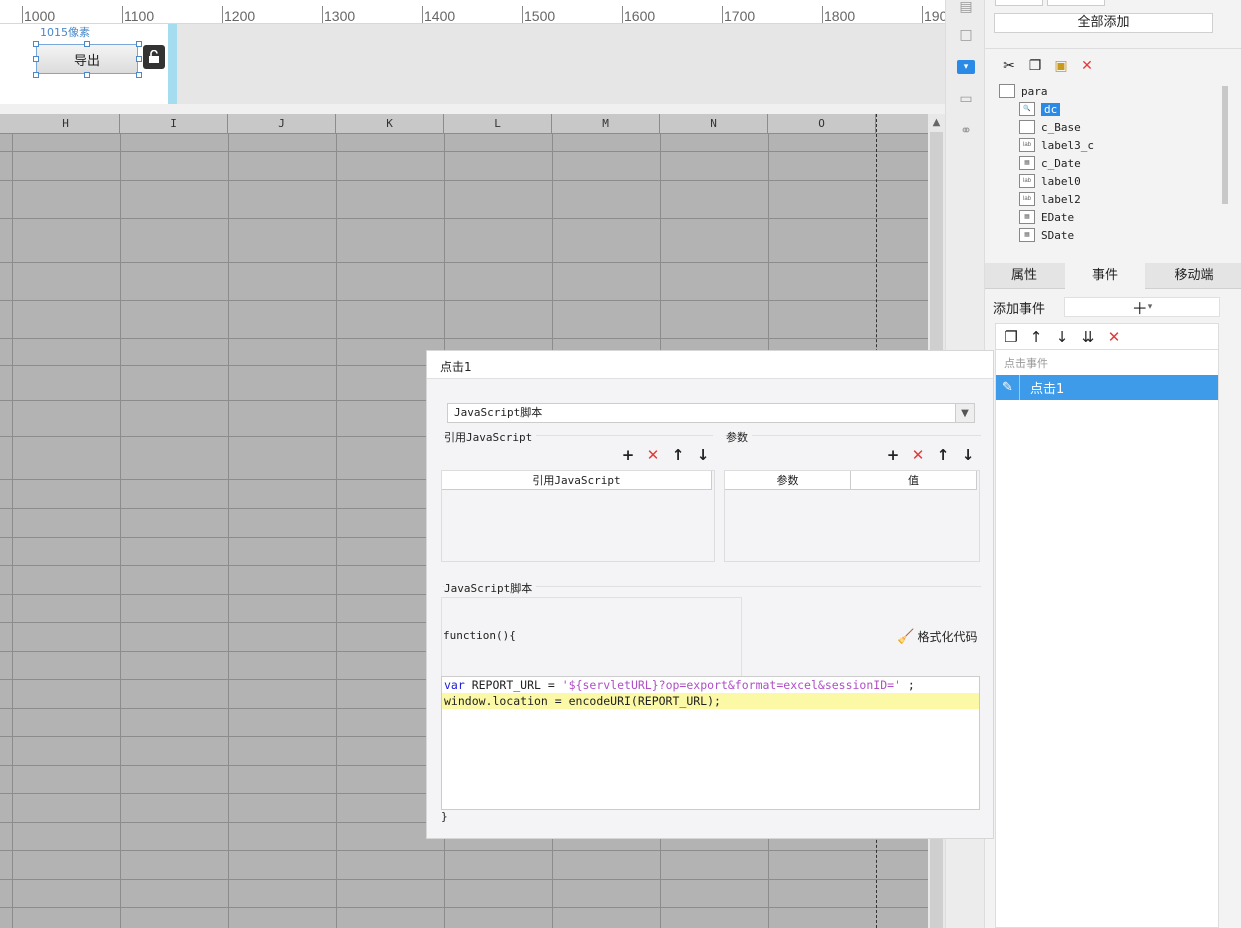  What do you see at coordinates (444, 816) in the screenshot?
I see `function-closing-brace: }` at bounding box center [444, 816].